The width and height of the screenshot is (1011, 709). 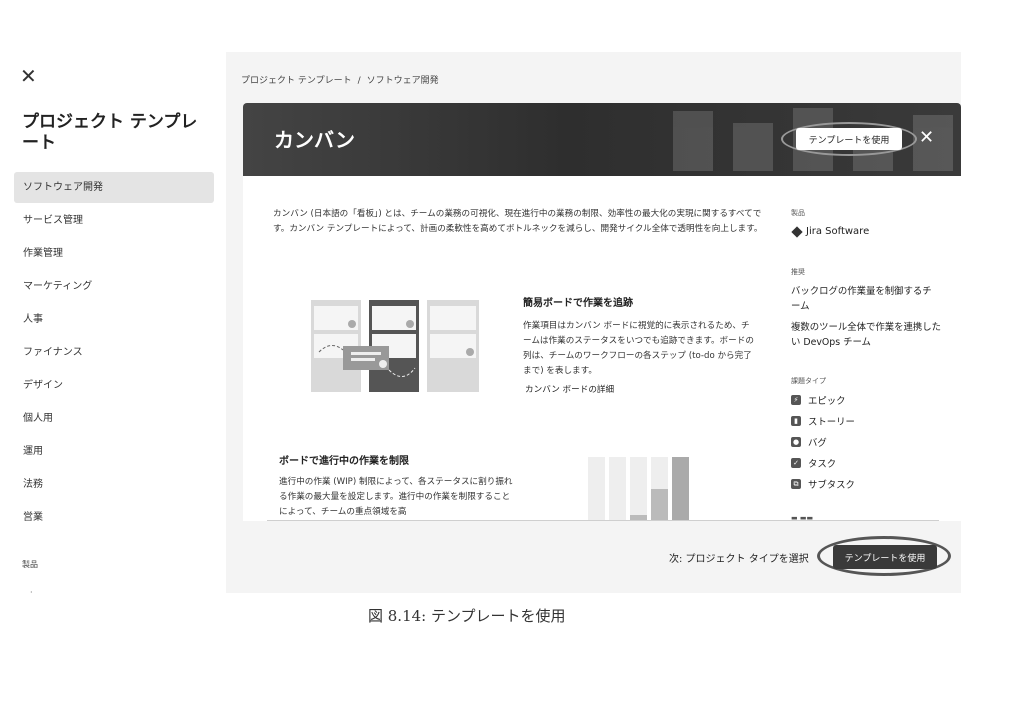 What do you see at coordinates (797, 231) in the screenshot?
I see `jira-logo-icon` at bounding box center [797, 231].